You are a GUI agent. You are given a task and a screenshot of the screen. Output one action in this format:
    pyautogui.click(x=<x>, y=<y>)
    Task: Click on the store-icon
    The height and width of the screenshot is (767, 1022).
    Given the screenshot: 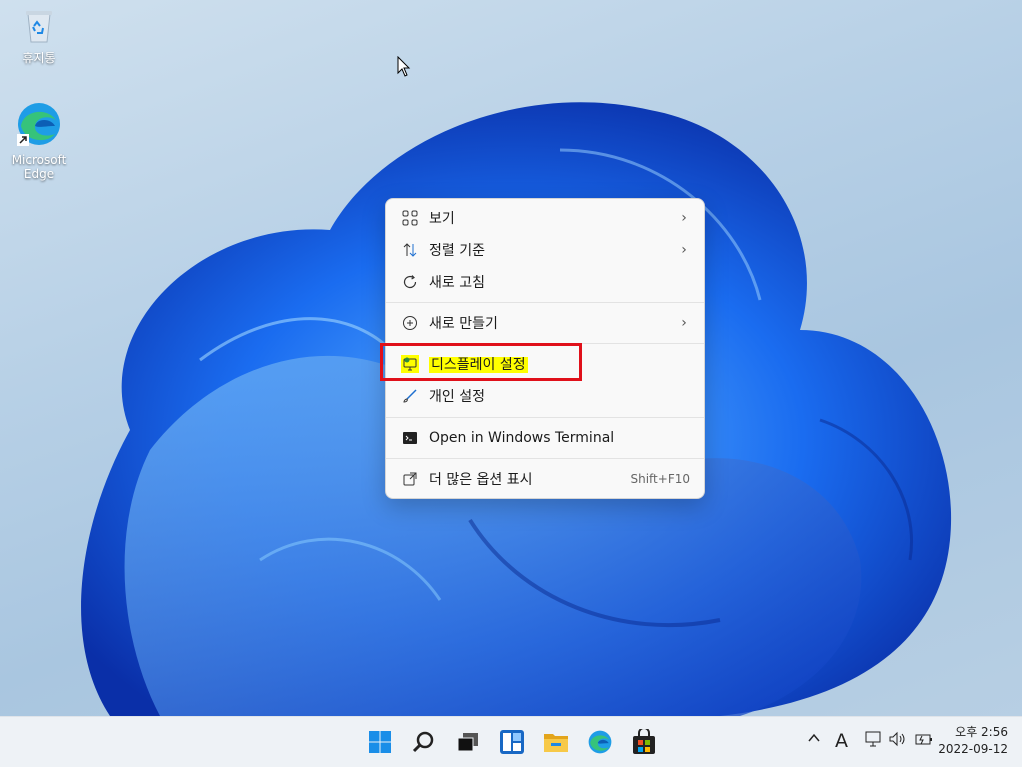 What is the action you would take?
    pyautogui.click(x=644, y=741)
    